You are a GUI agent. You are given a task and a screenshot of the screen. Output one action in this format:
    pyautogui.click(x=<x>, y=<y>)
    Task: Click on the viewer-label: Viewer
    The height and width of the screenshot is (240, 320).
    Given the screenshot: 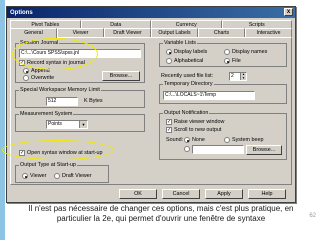 What is the action you would take?
    pyautogui.click(x=38, y=176)
    